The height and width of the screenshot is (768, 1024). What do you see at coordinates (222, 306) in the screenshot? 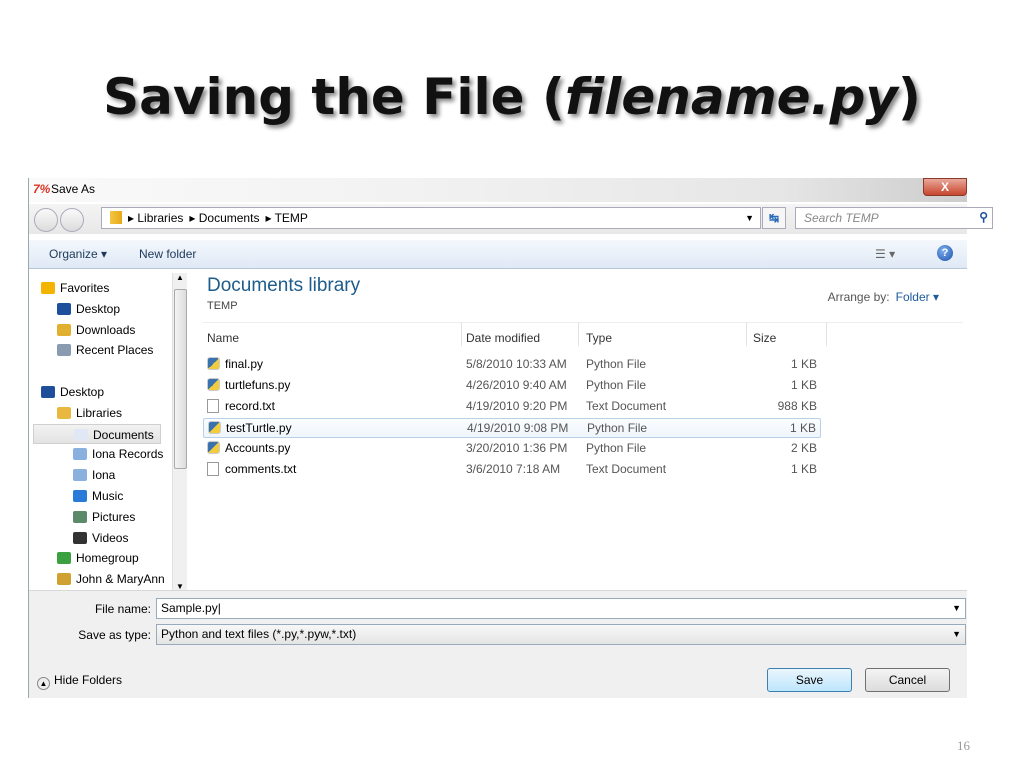
I see `library-subtitle: TEMP` at bounding box center [222, 306].